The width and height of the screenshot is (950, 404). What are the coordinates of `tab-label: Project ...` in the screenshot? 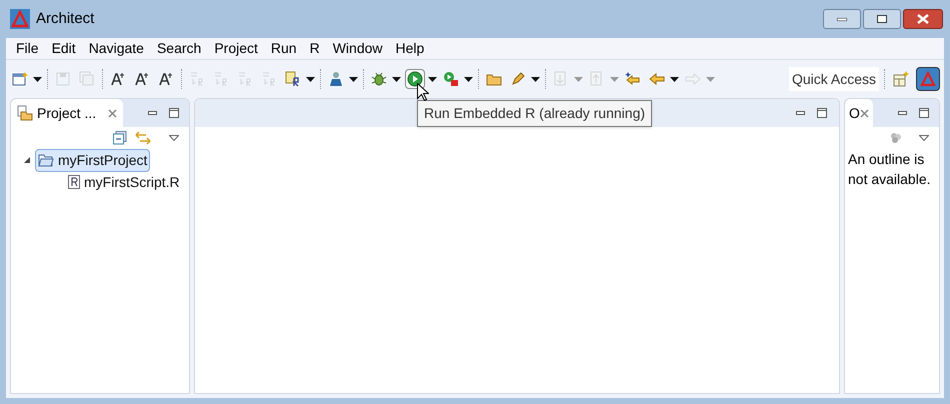 It's located at (66, 113).